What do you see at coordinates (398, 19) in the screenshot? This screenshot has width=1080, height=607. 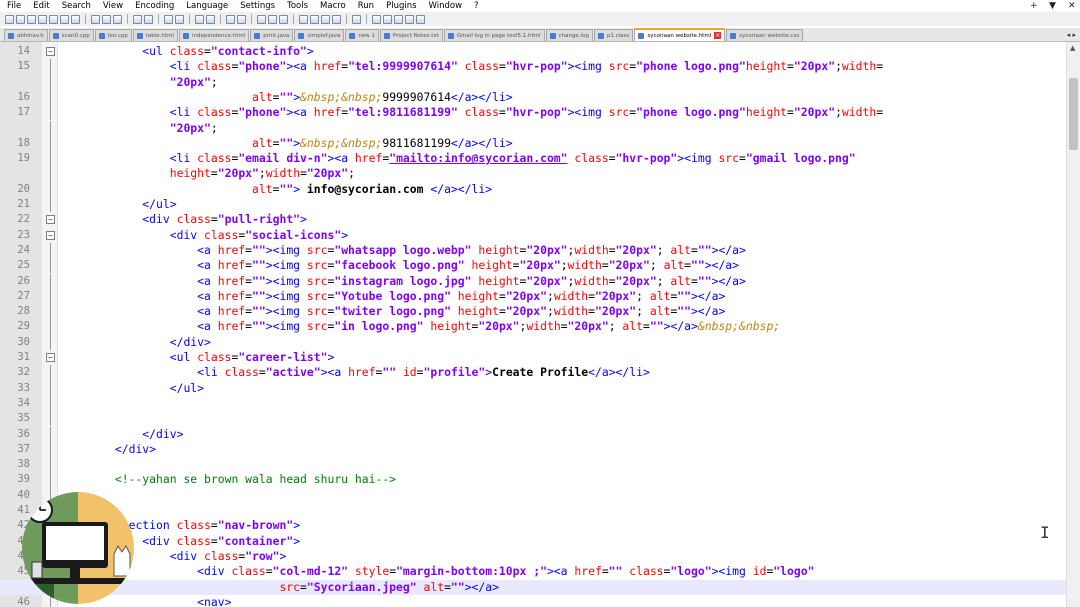 I see `play-icon` at bounding box center [398, 19].